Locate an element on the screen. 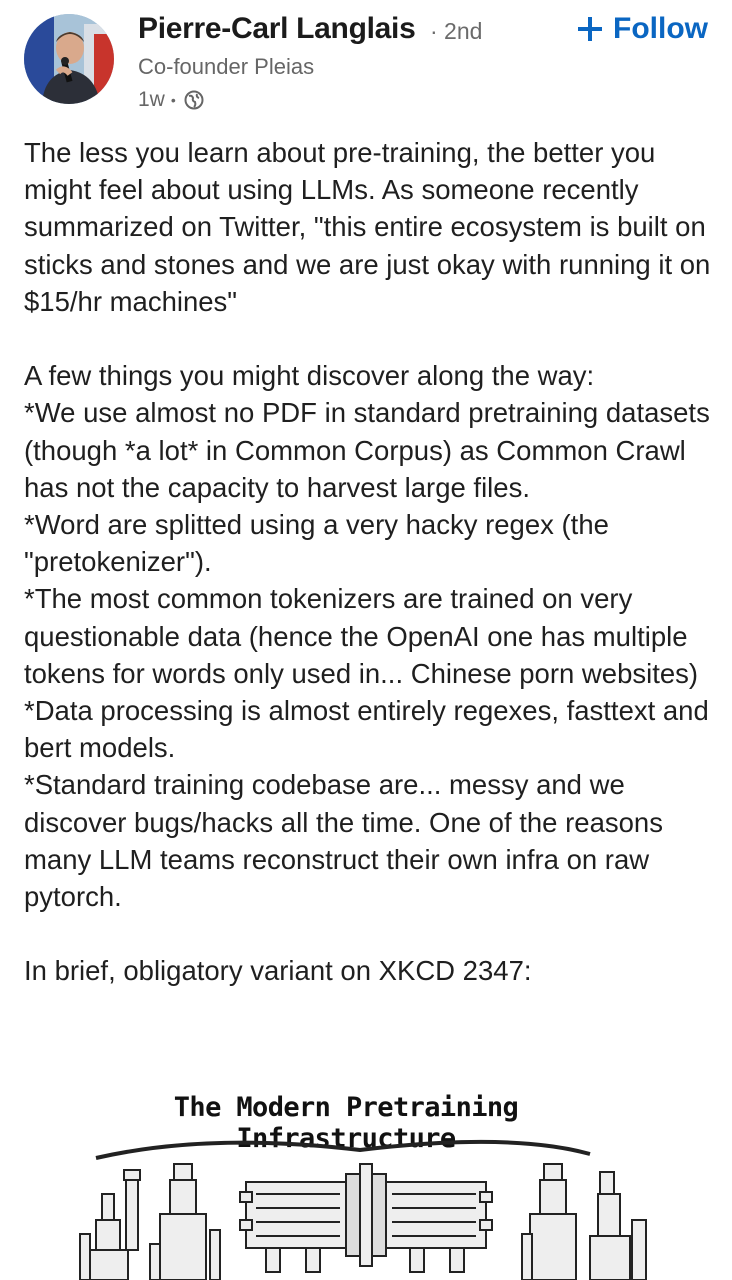 This screenshot has width=732, height=1280. author-avatar is located at coordinates (69, 59).